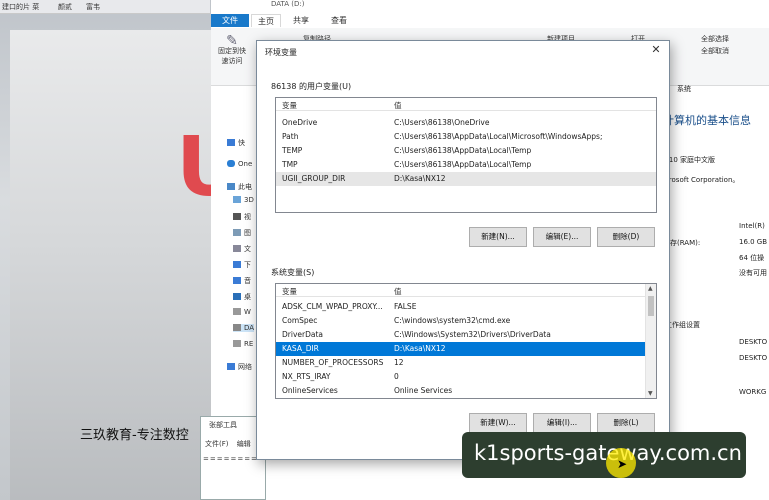 This screenshot has height=500, width=769. Describe the element at coordinates (237, 280) in the screenshot. I see `music-icon` at that location.